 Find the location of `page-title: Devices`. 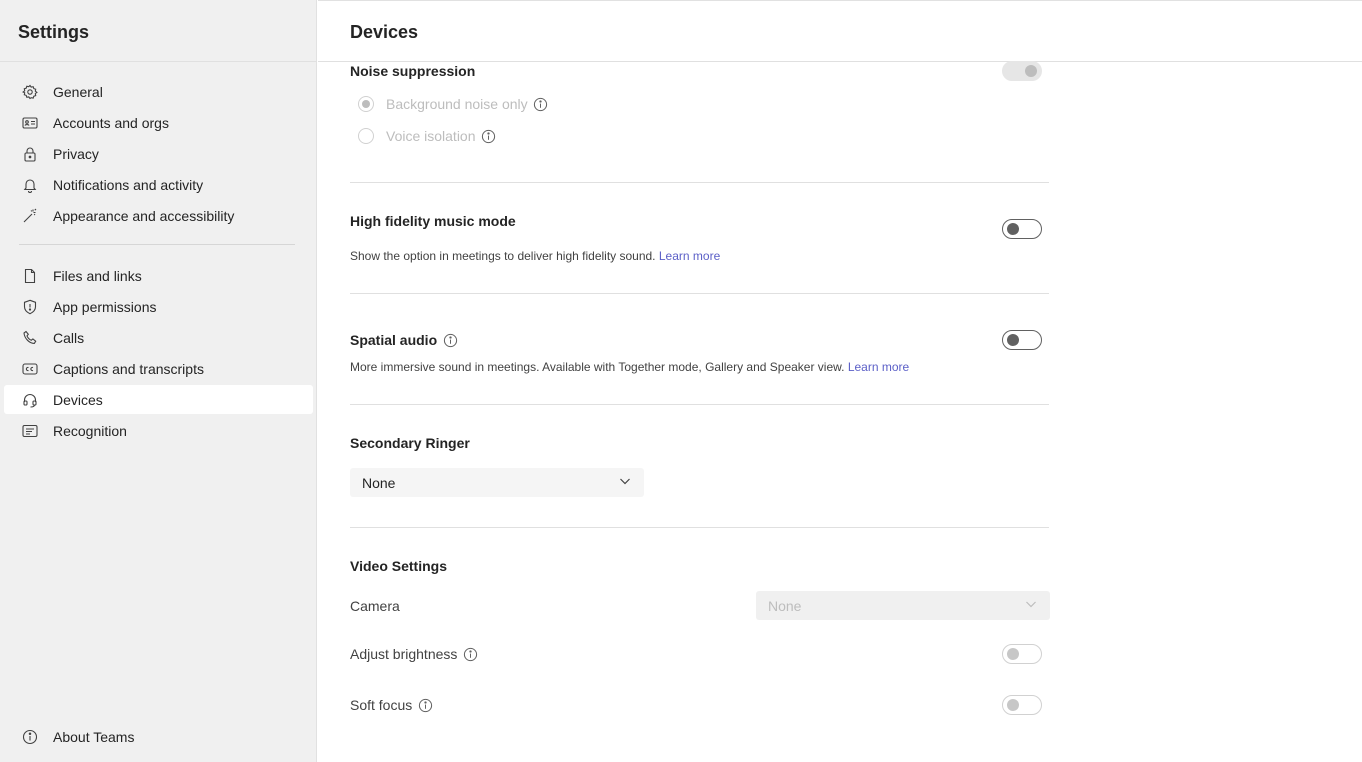

page-title: Devices is located at coordinates (384, 32).